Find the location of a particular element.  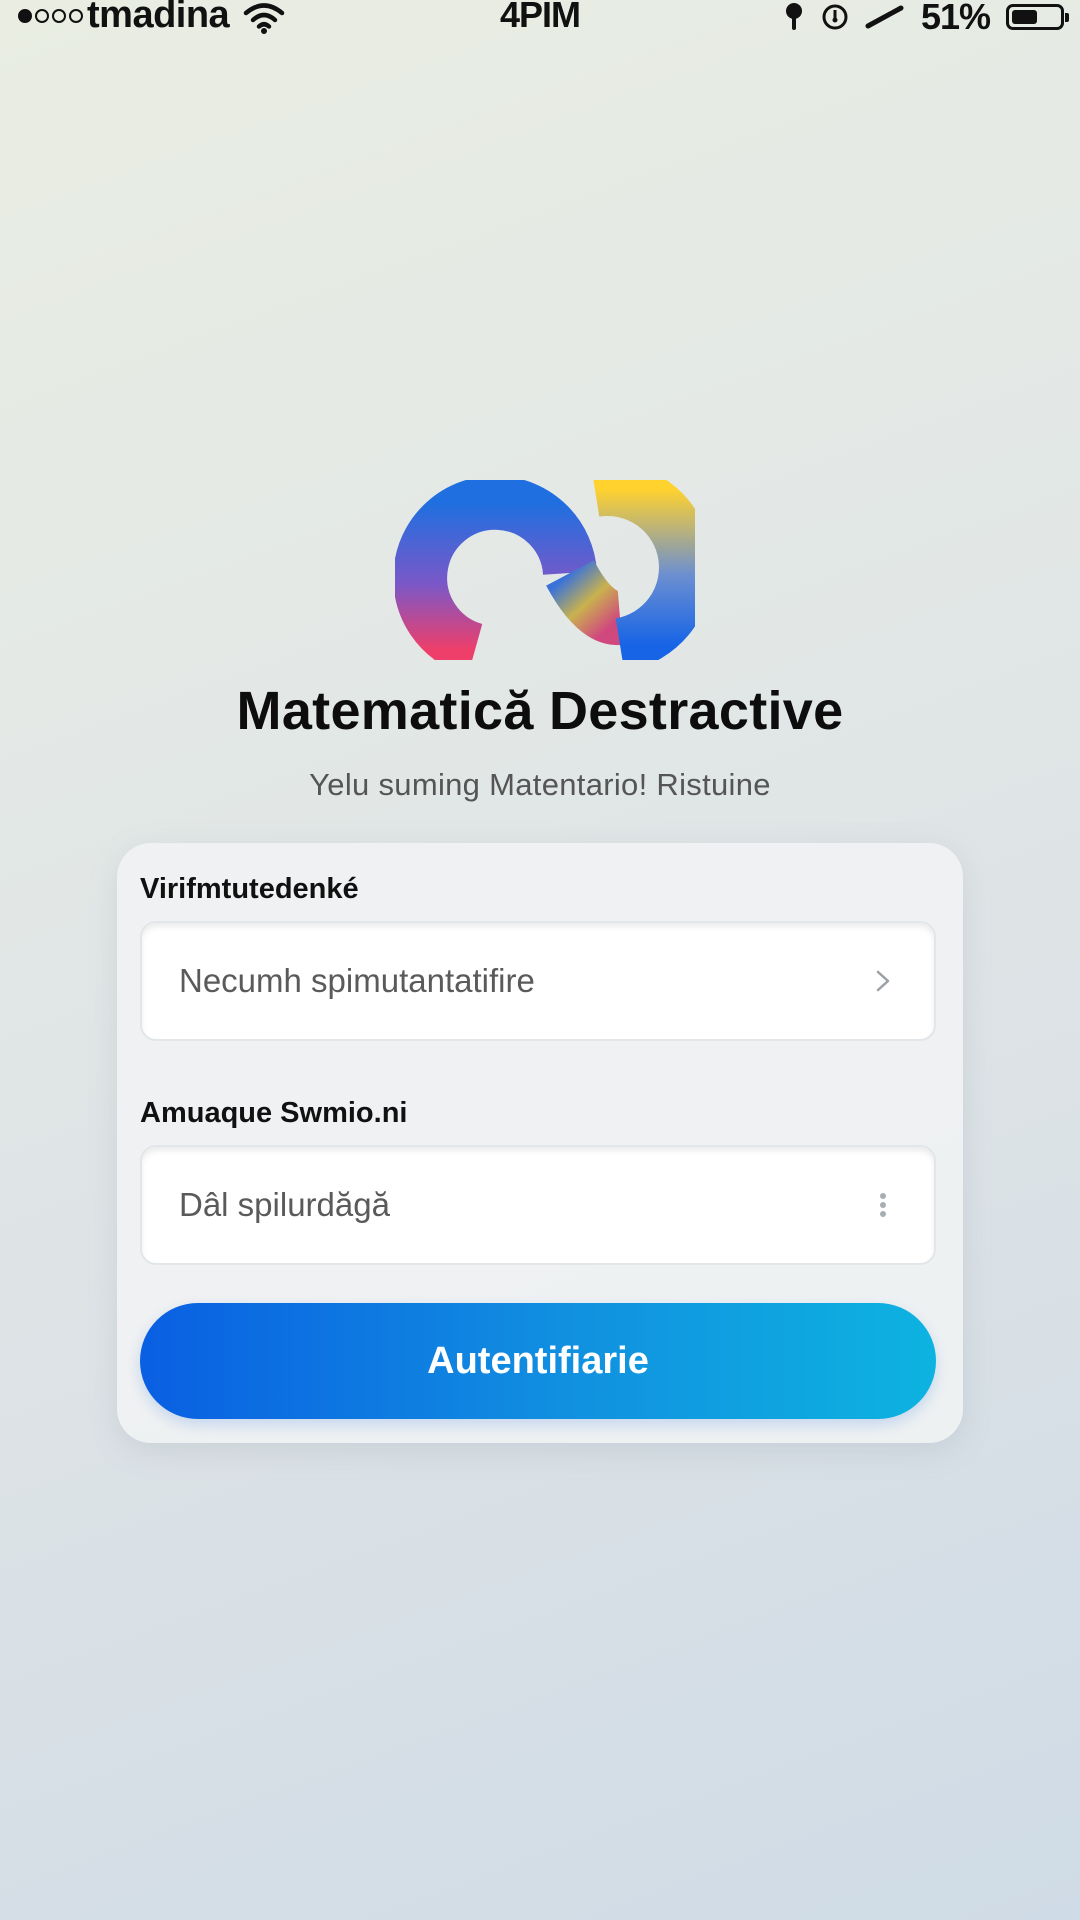

battery-percentage: 51% is located at coordinates (955, 18).